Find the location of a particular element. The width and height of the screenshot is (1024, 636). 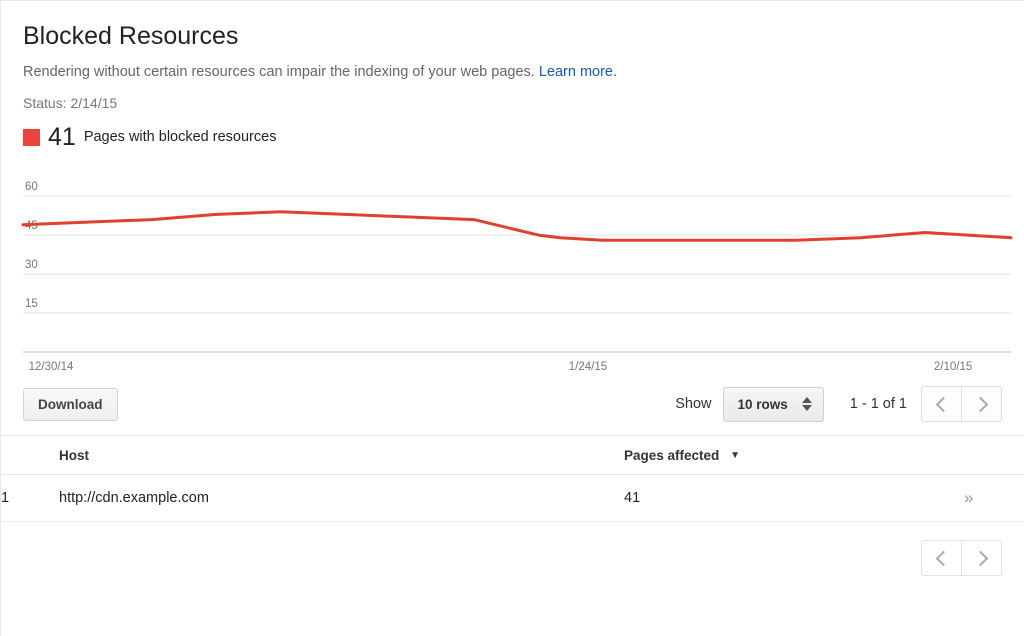

rows-per-page-value: 10 rows is located at coordinates (762, 404).